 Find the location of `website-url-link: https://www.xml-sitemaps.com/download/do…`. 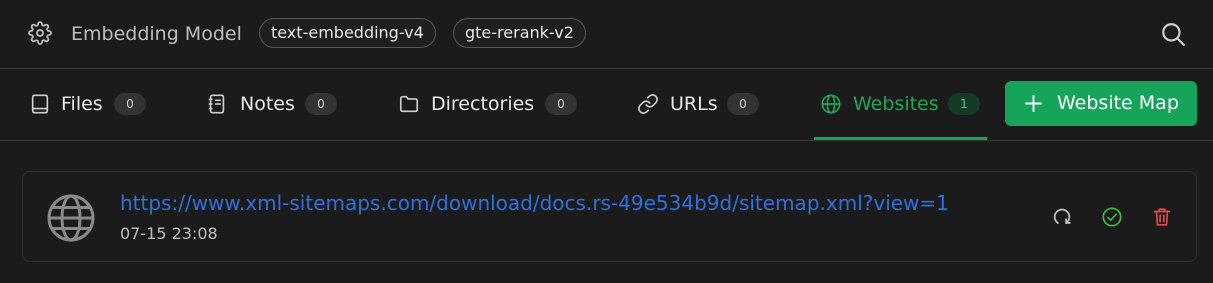

website-url-link: https://www.xml-sitemaps.com/download/do… is located at coordinates (534, 203).